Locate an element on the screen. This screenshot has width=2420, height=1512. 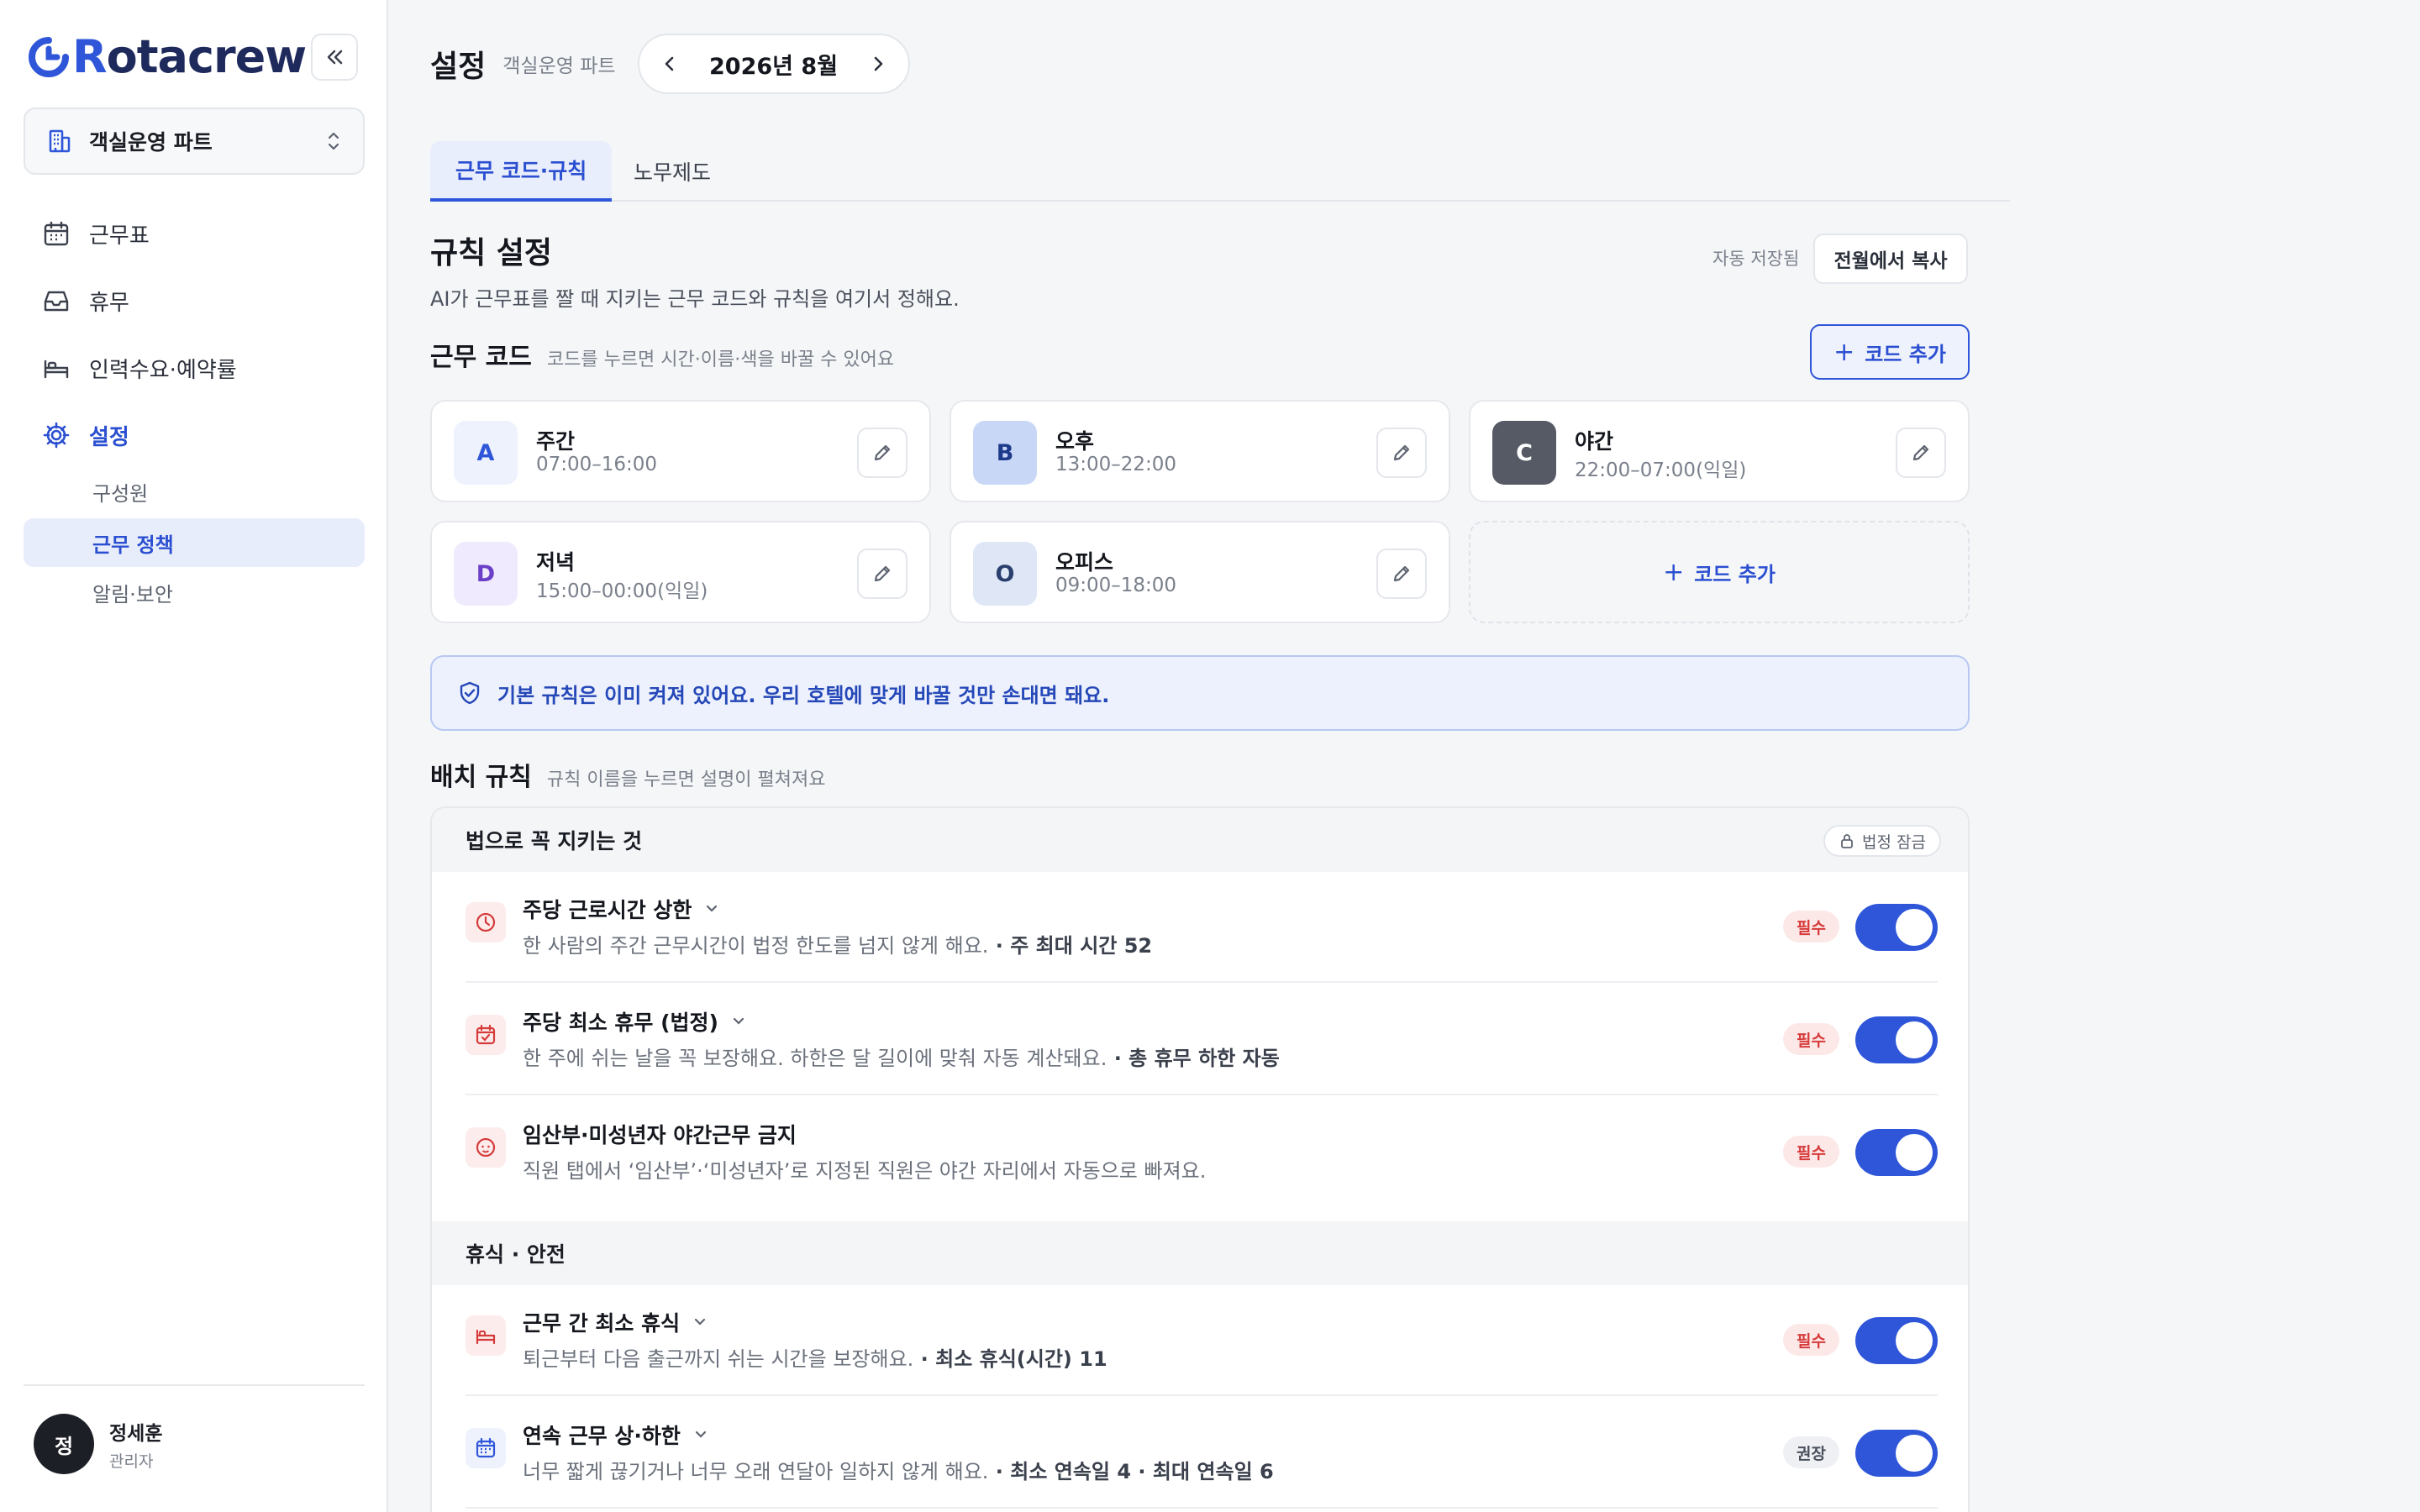
rule-group-title: 법으로 꼭 지키는 것 is located at coordinates (554, 841).